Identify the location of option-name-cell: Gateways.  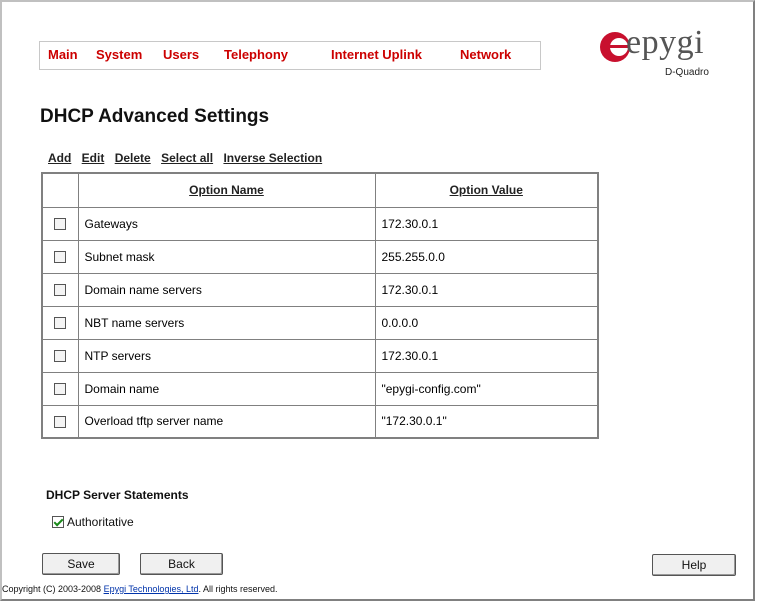
(226, 223).